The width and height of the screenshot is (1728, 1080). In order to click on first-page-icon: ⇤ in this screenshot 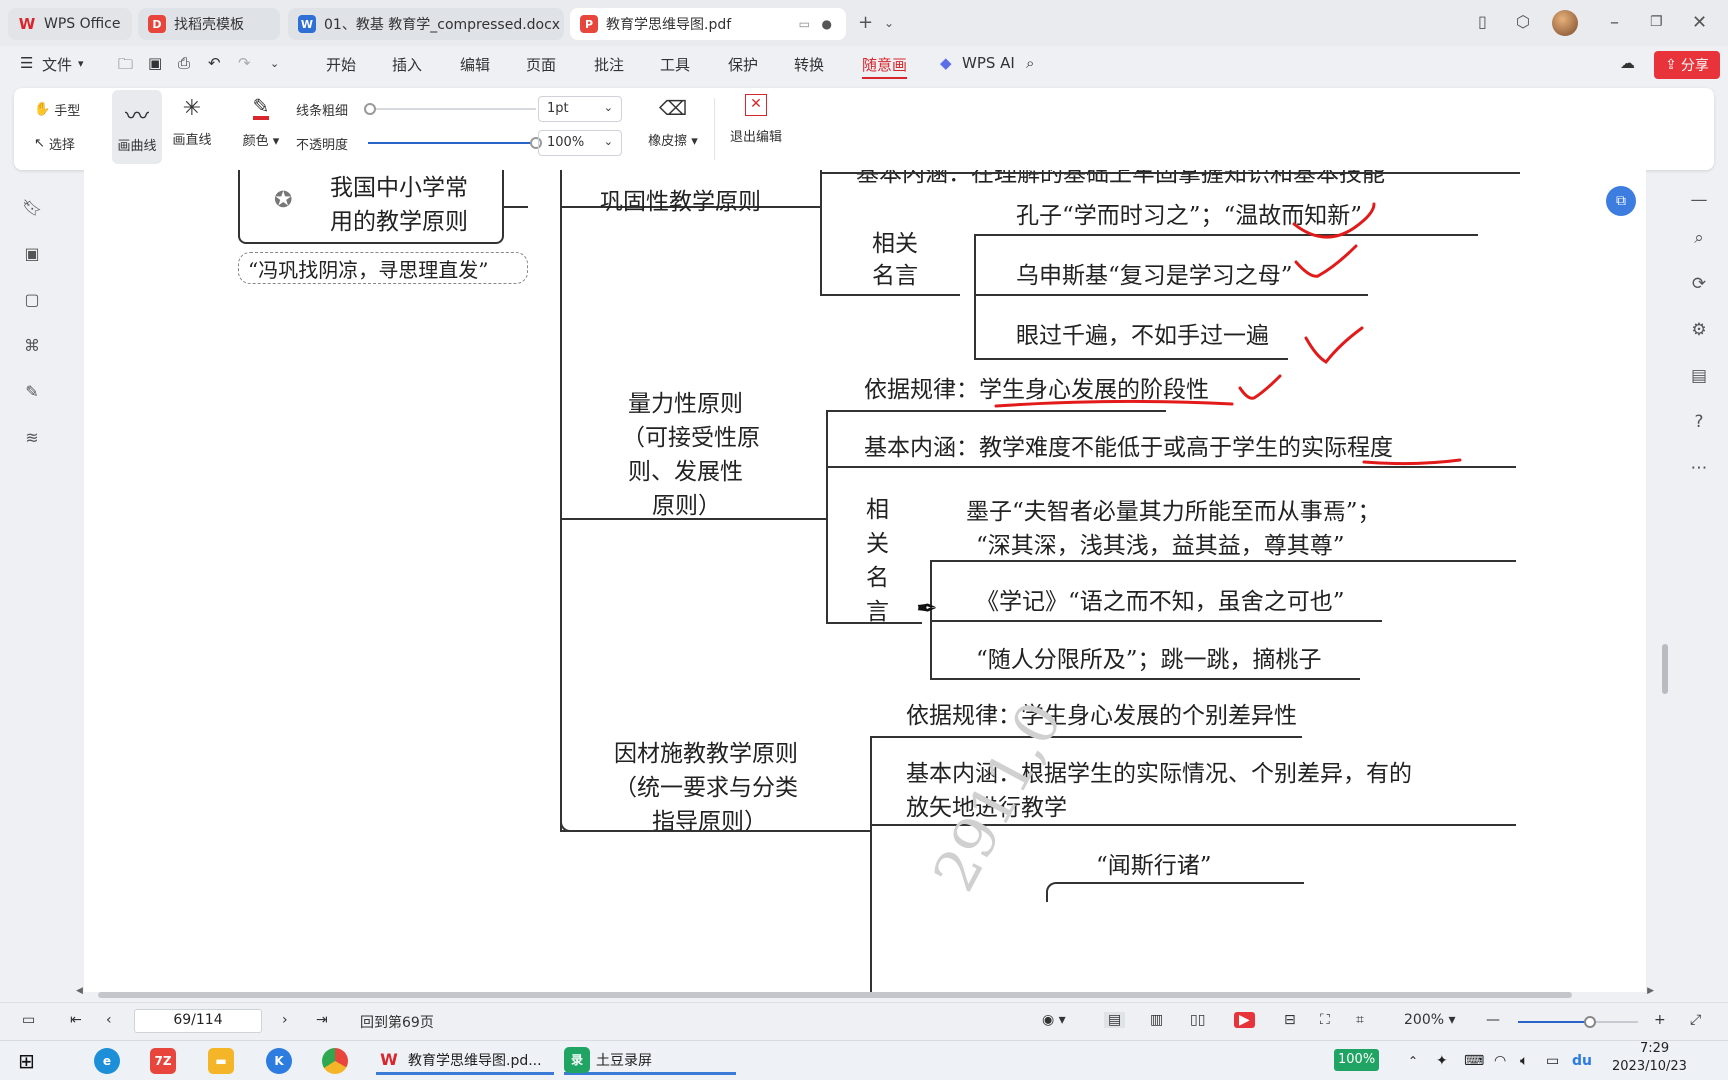, I will do `click(76, 1020)`.